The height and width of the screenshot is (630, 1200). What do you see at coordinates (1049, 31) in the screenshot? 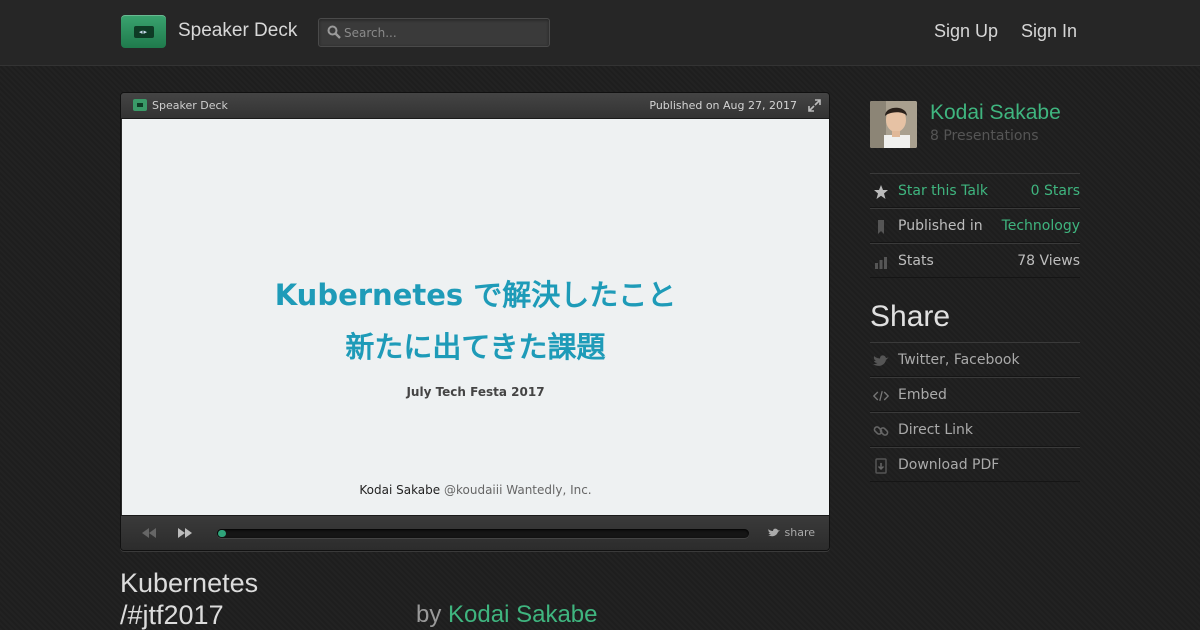
I see `sign-in-link: Sign In` at bounding box center [1049, 31].